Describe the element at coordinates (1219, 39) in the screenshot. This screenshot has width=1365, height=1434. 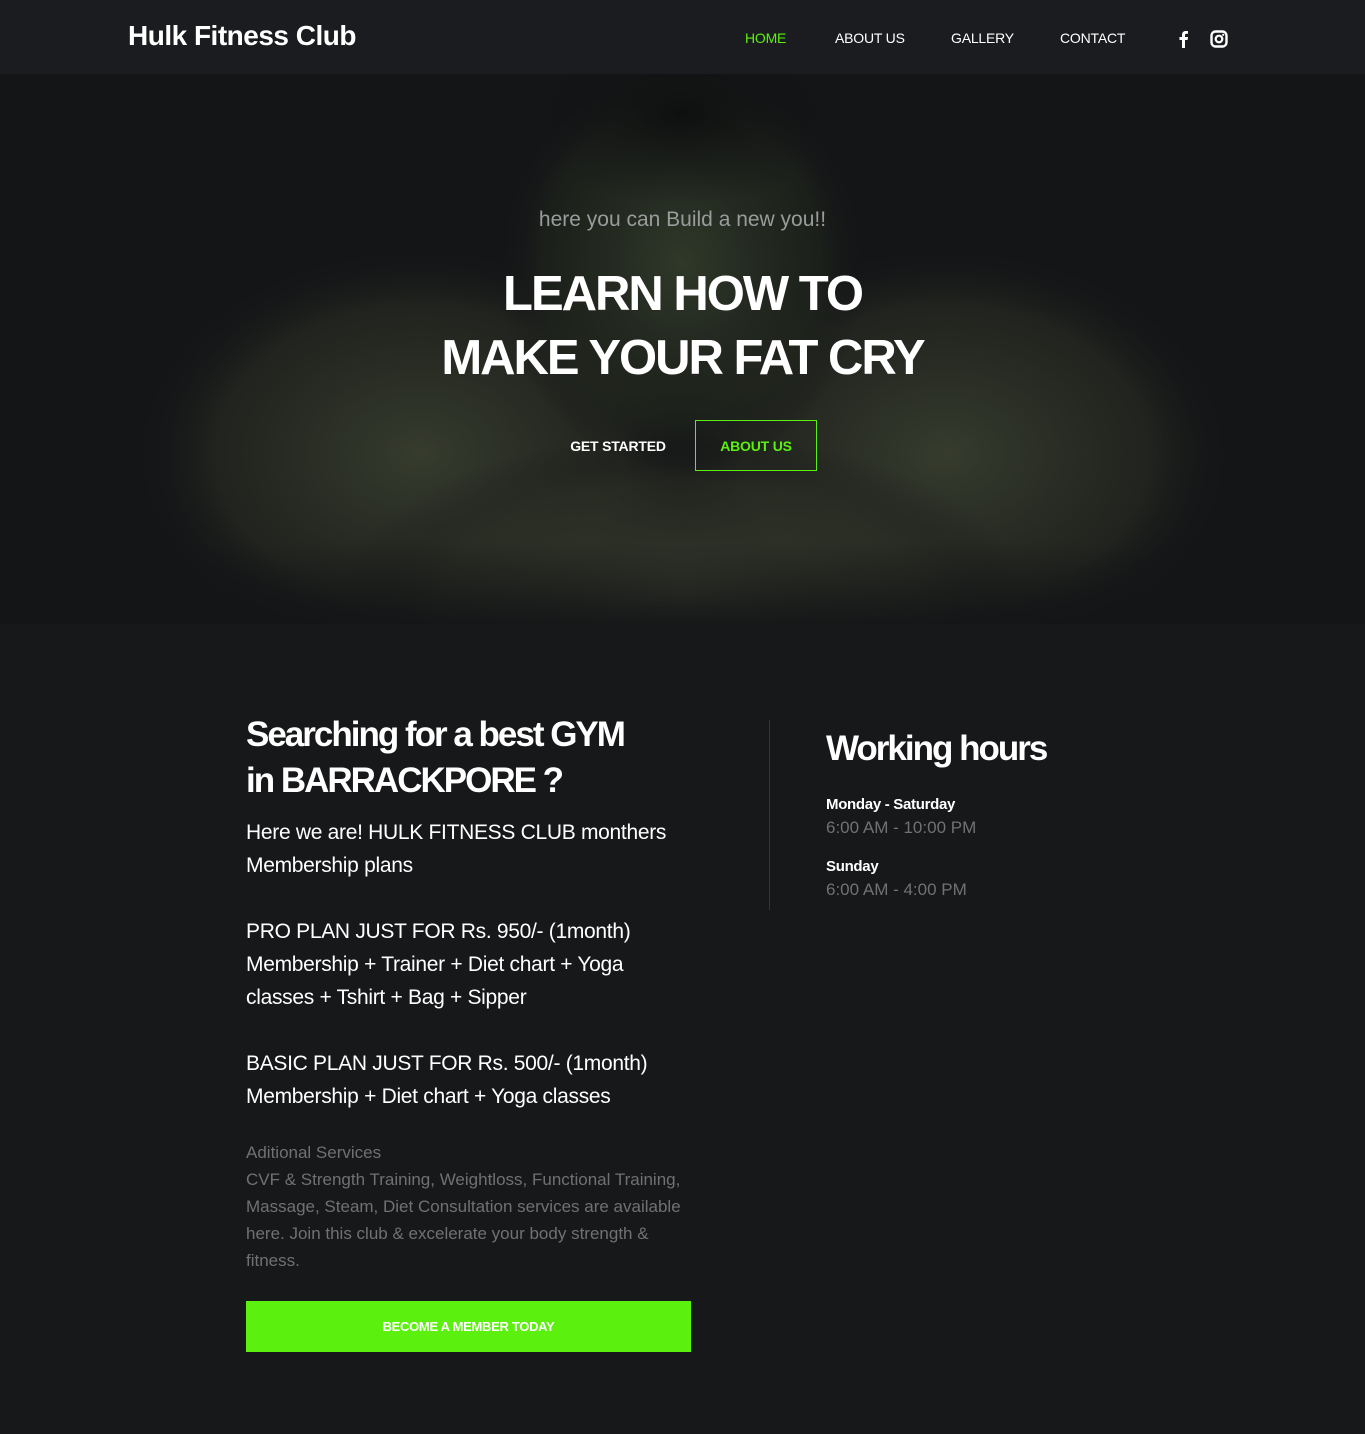
I see `instagram-icon` at that location.